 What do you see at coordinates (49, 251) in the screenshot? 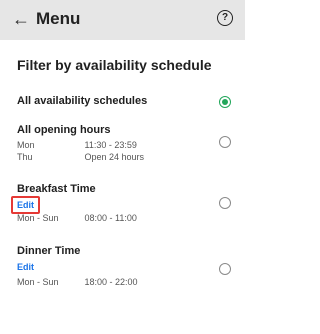
I see `option-label: Dinner Time` at bounding box center [49, 251].